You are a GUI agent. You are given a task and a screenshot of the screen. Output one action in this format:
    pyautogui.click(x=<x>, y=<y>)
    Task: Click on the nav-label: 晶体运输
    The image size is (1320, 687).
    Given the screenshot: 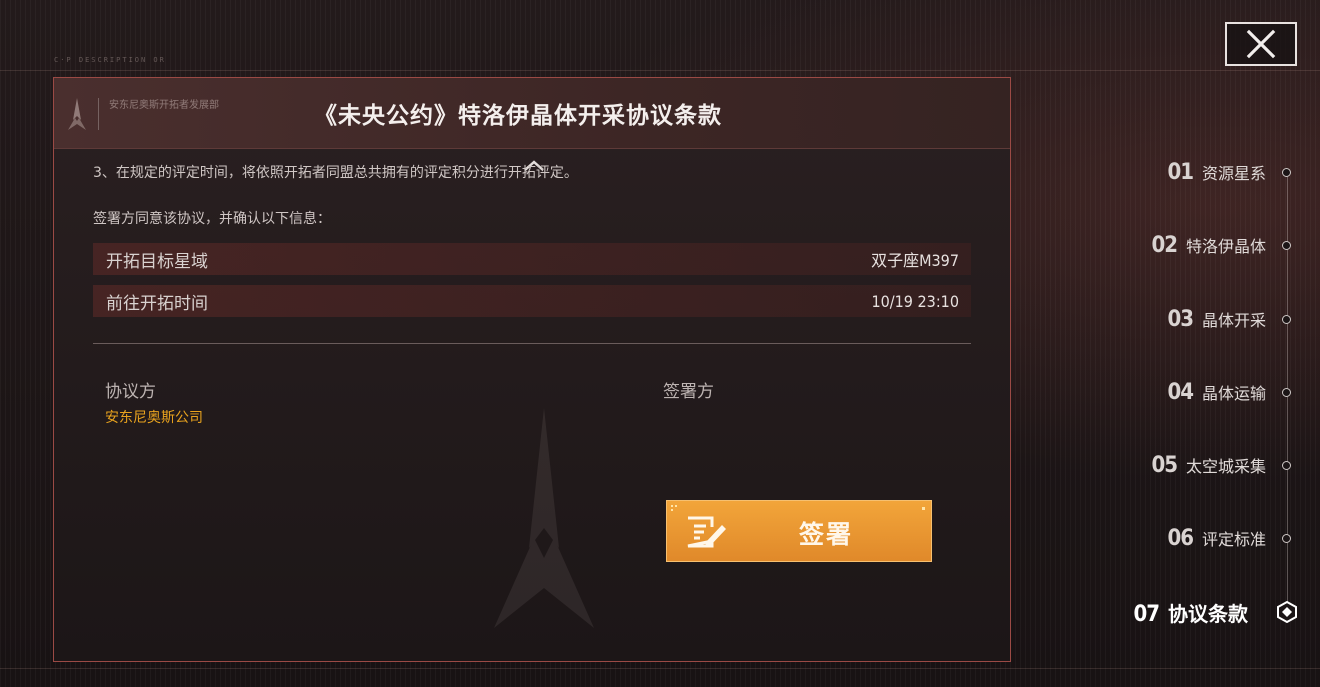 What is the action you would take?
    pyautogui.click(x=1233, y=393)
    